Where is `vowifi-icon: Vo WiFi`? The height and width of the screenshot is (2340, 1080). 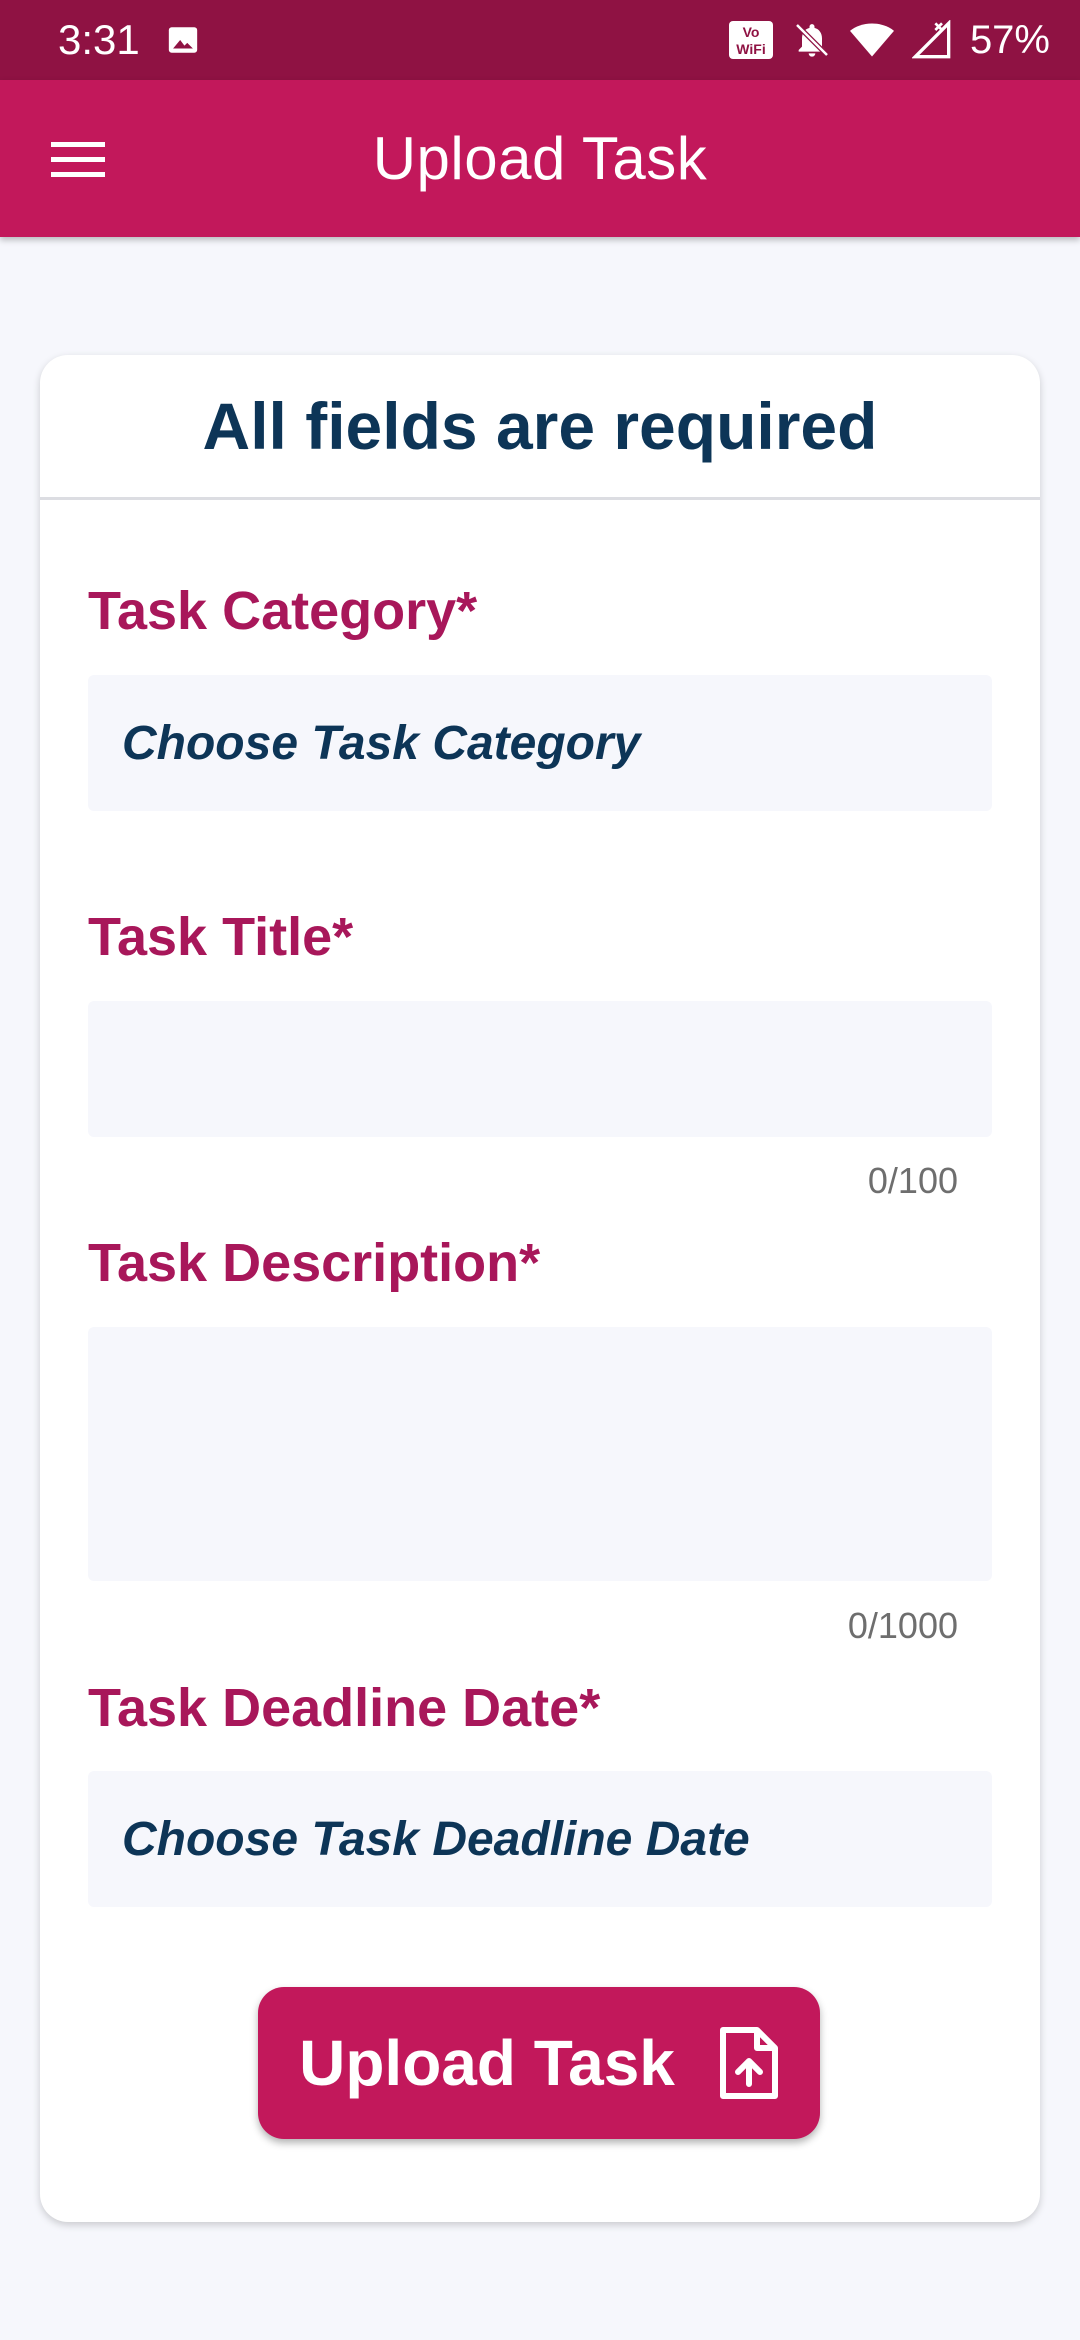
vowifi-icon: Vo WiFi is located at coordinates (751, 40).